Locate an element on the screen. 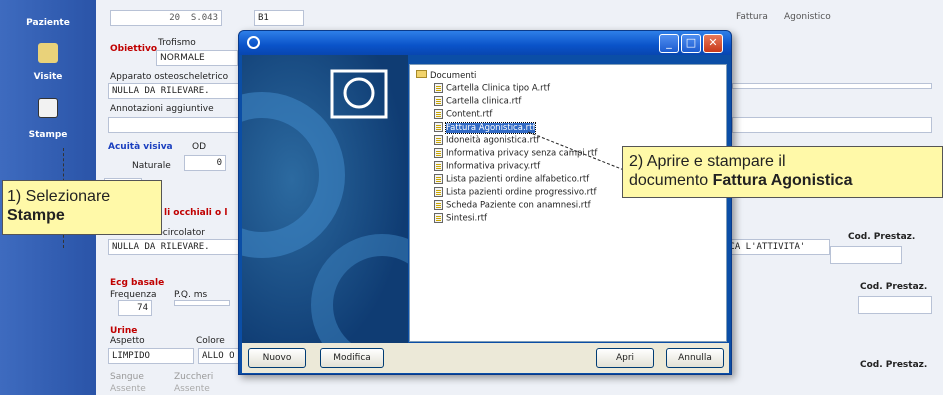 Image resolution: width=943 pixels, height=395 pixels. colore-select: ALLO O is located at coordinates (219, 356).